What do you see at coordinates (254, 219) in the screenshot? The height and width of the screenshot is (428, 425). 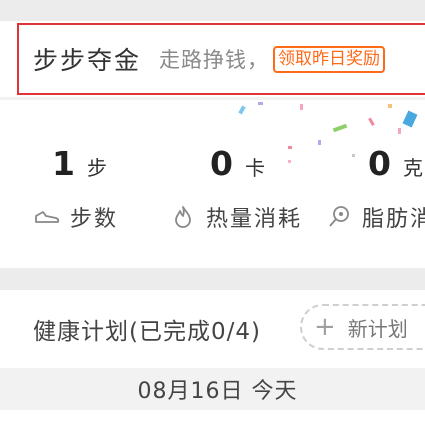 I see `calories-label: 热量消耗` at bounding box center [254, 219].